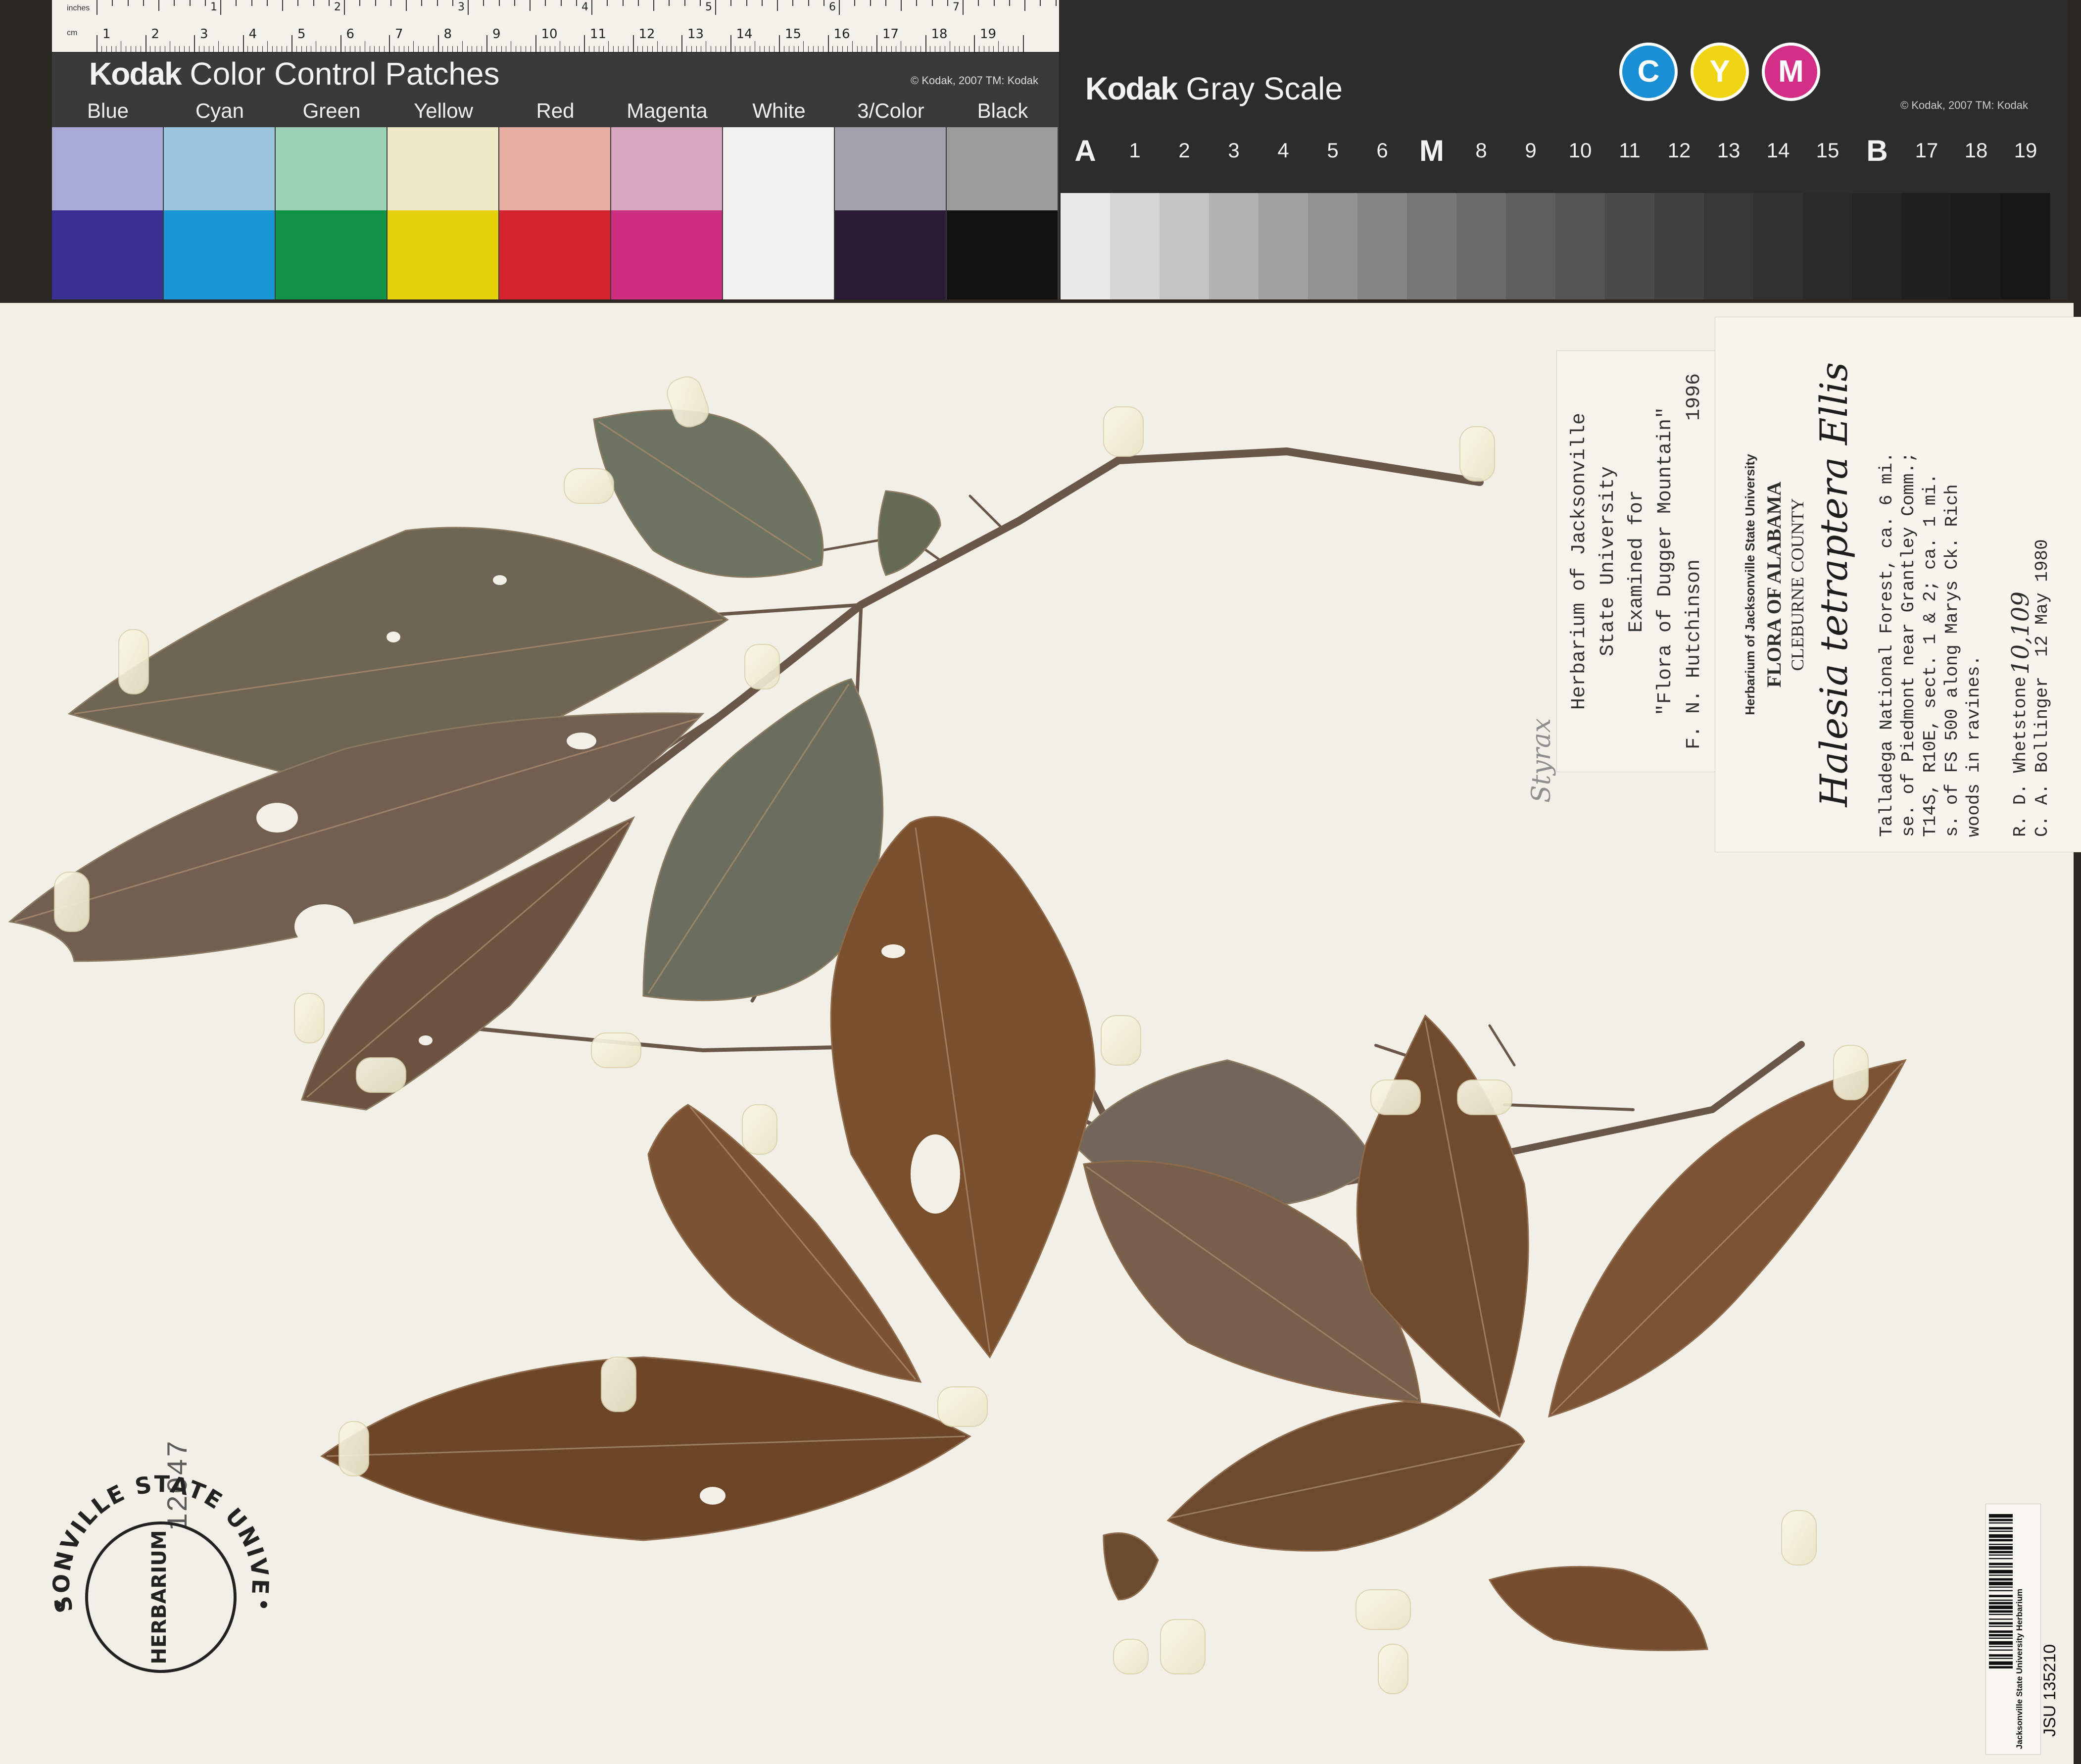 The image size is (2081, 1764). Describe the element at coordinates (78, 8) in the screenshot. I see `ruler-unit-inches: inches` at that location.